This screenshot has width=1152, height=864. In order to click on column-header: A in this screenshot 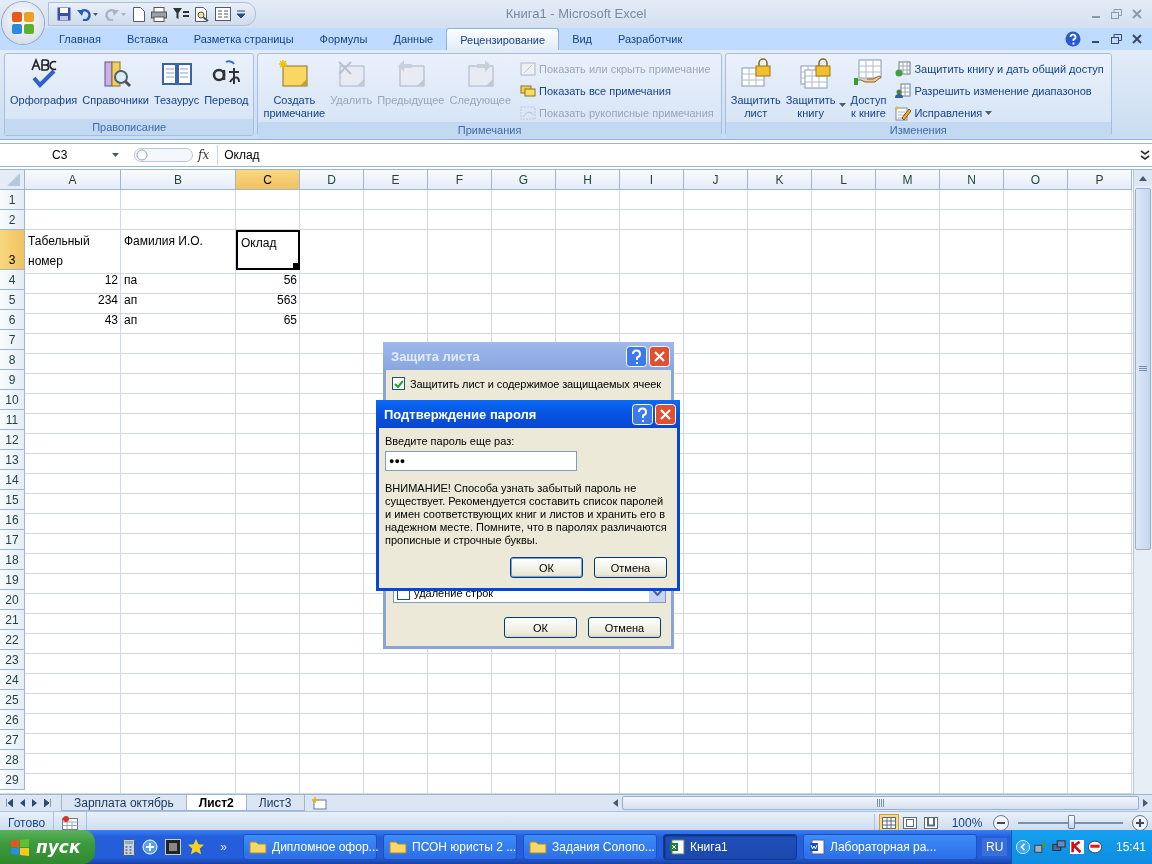, I will do `click(73, 180)`.